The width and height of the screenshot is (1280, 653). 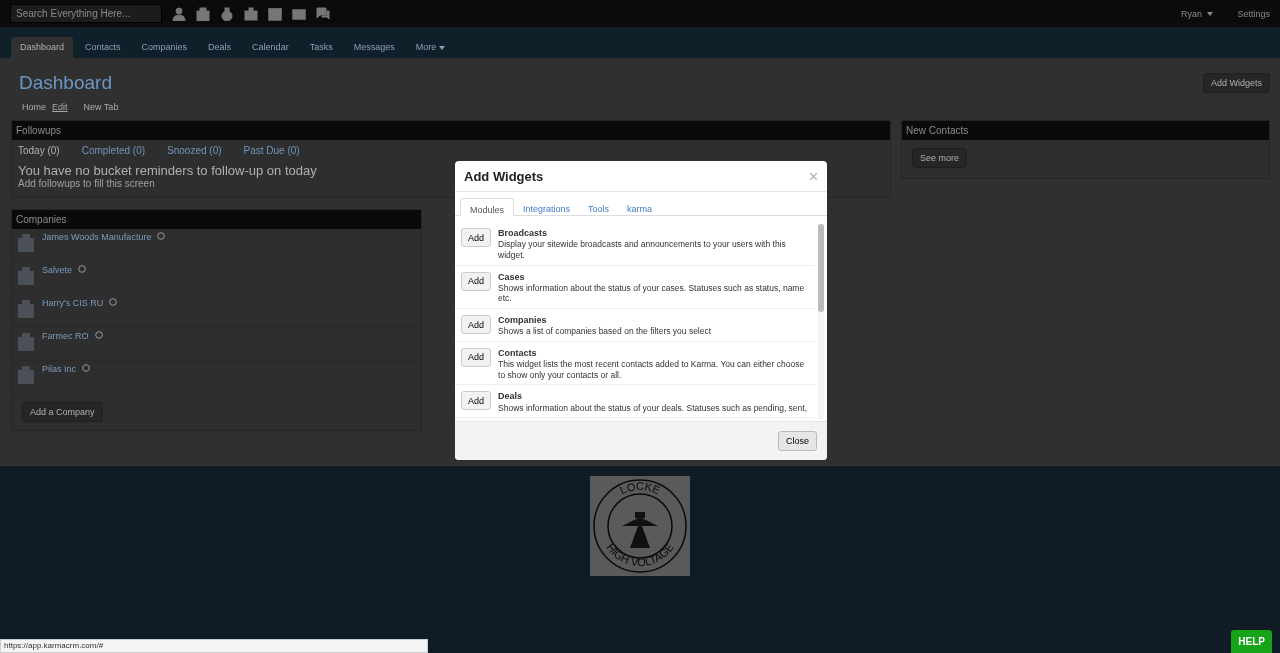 I want to click on add-company-button: Add a Company, so click(x=62, y=412).